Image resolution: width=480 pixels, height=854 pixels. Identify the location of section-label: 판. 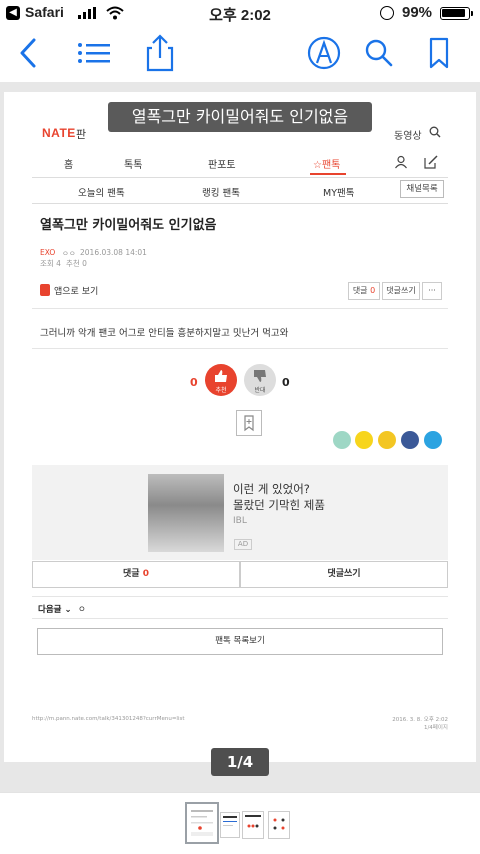
(81, 134).